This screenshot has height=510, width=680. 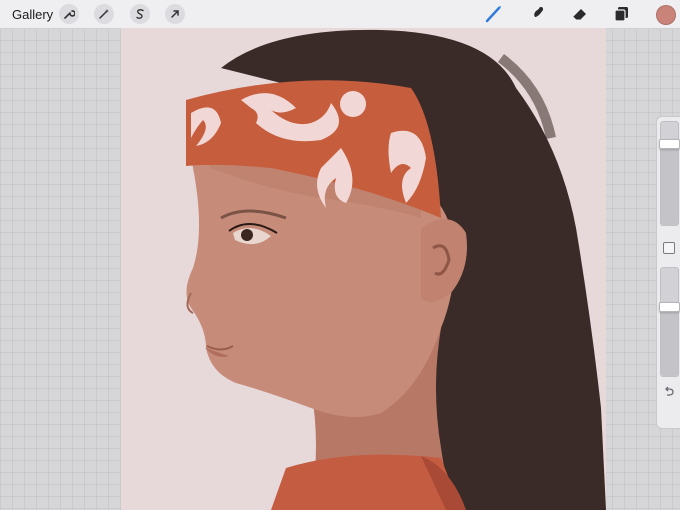 What do you see at coordinates (494, 14) in the screenshot?
I see `brush-icon` at bounding box center [494, 14].